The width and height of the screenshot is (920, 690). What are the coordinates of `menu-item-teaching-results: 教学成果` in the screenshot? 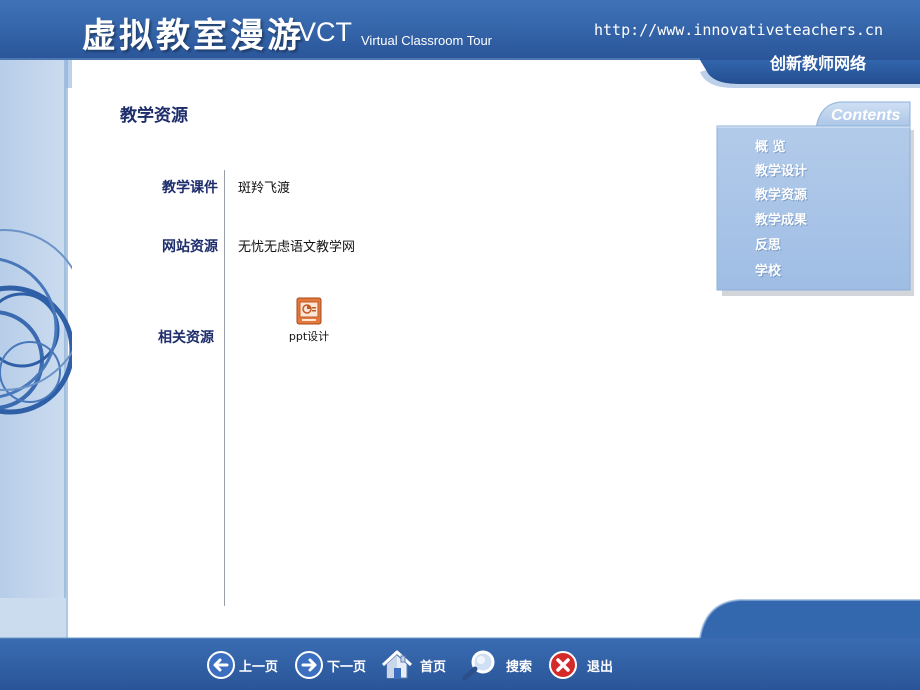 It's located at (781, 218).